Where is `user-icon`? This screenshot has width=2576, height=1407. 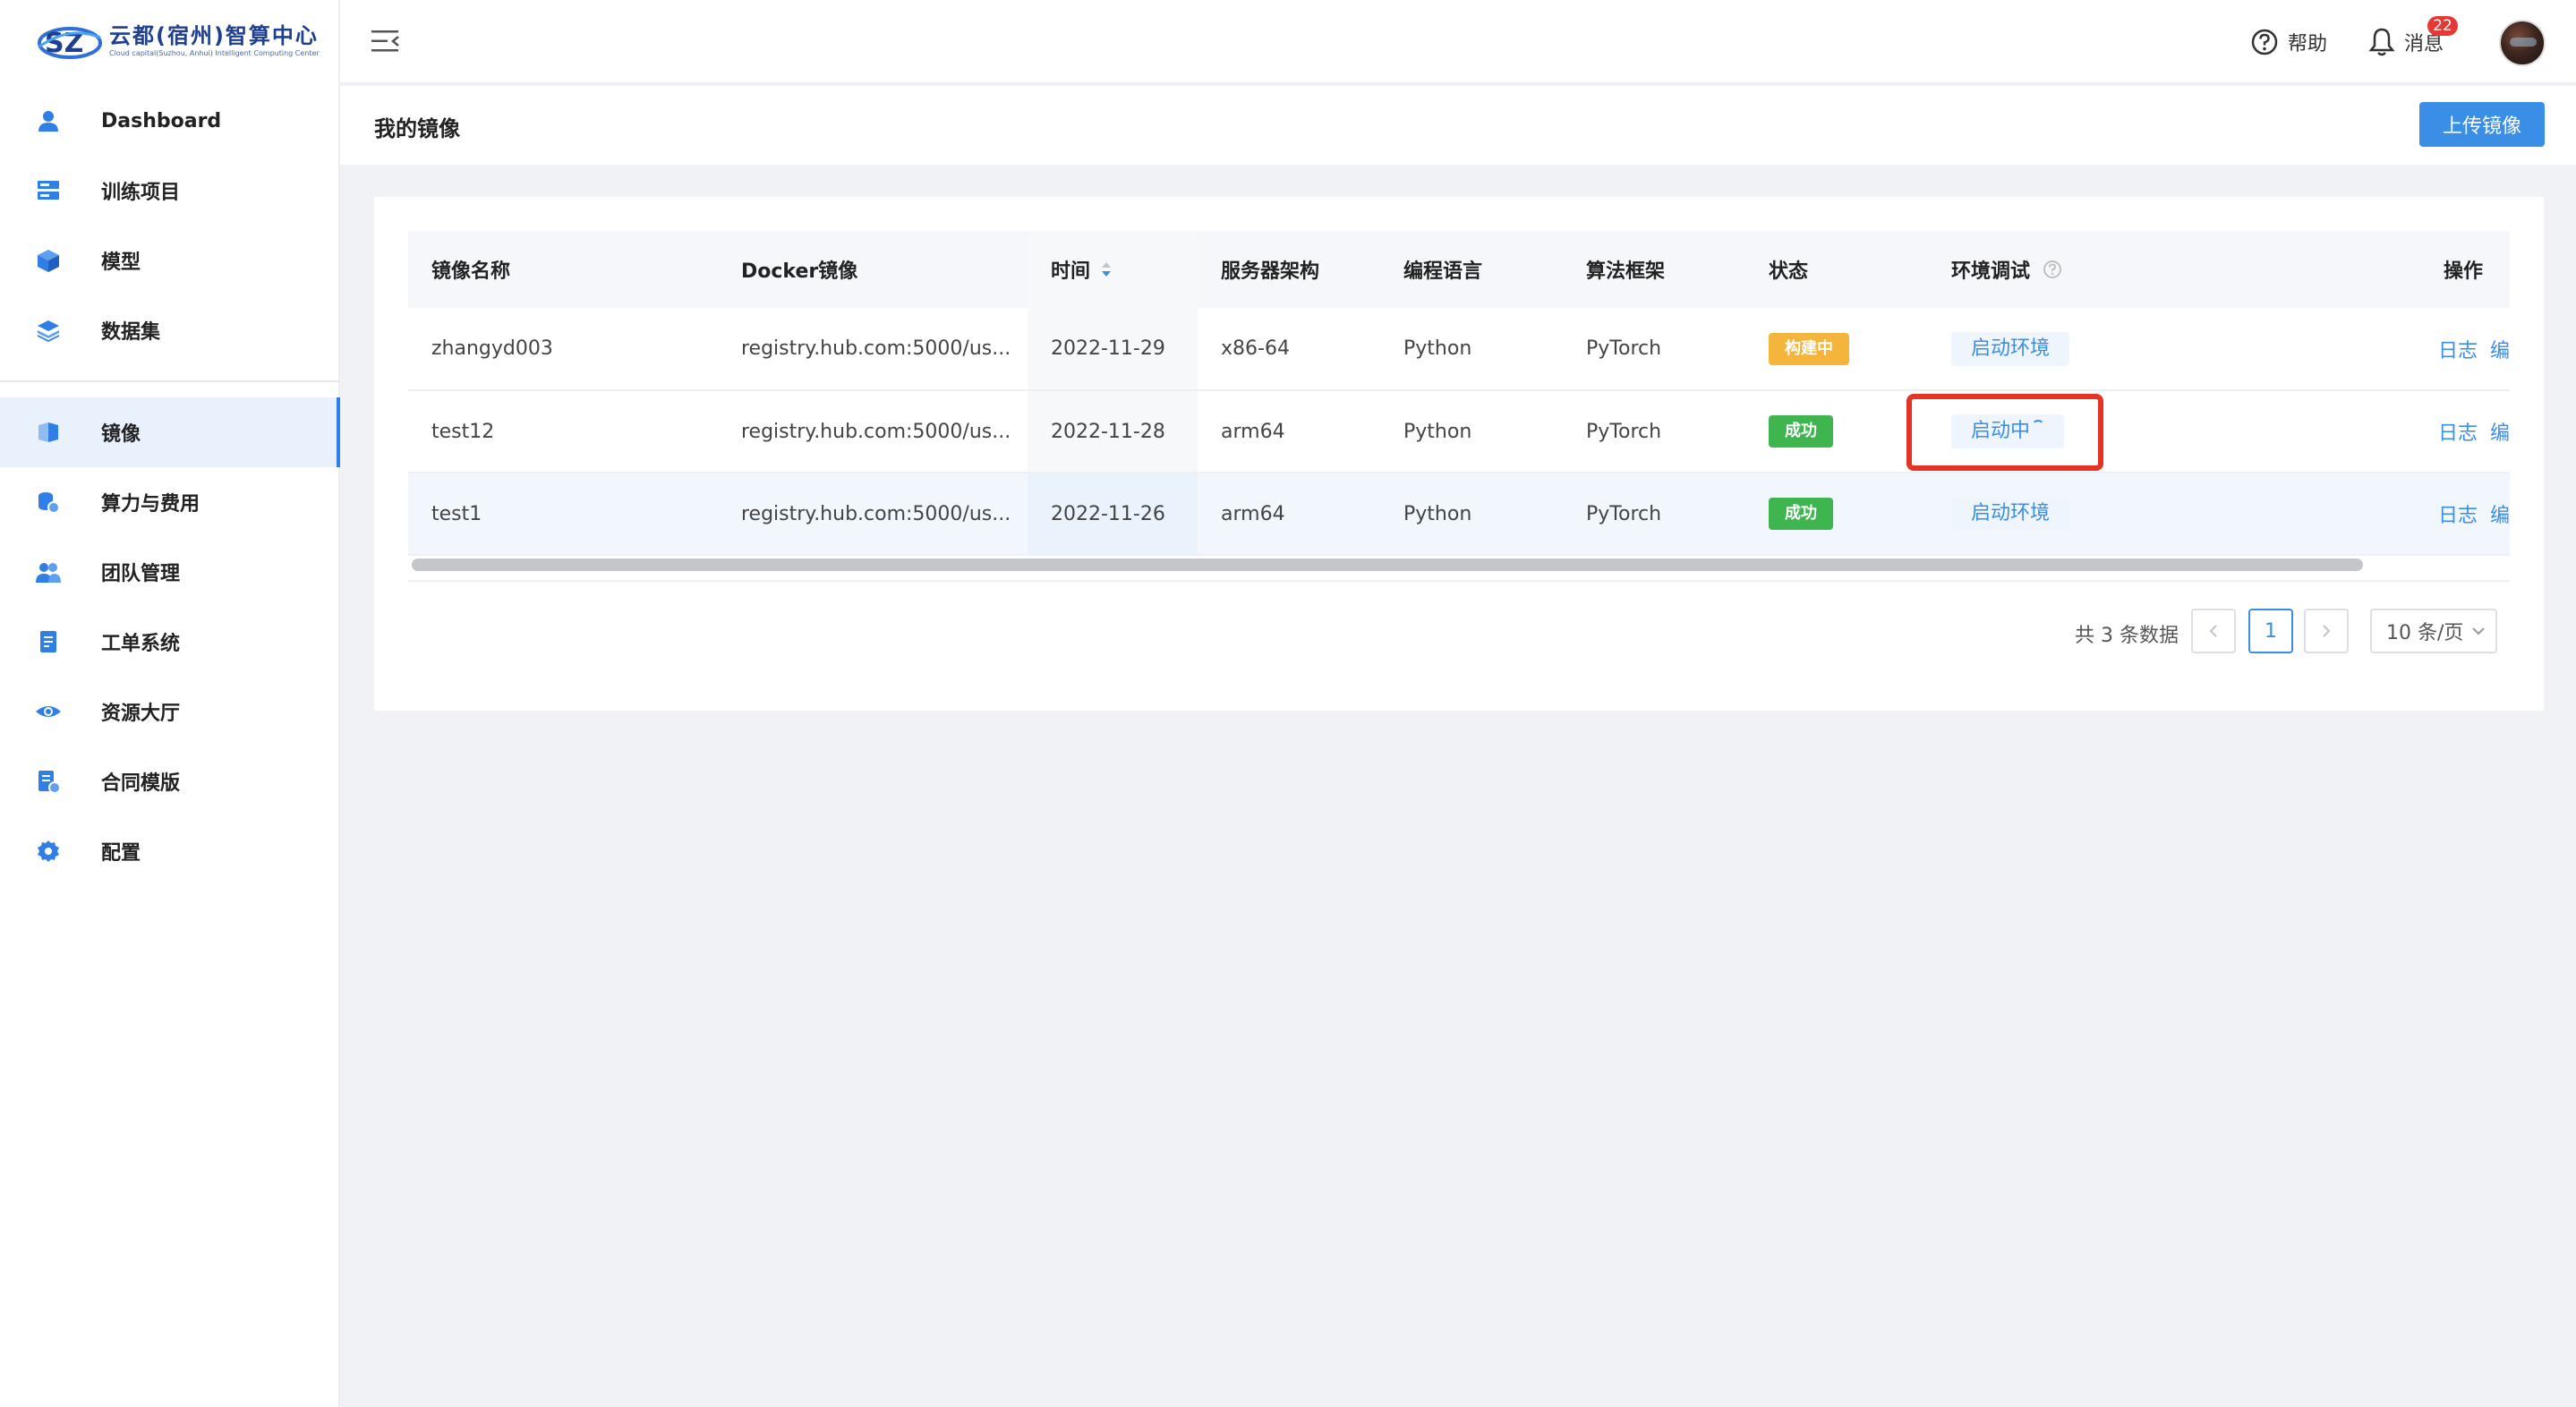
user-icon is located at coordinates (48, 121).